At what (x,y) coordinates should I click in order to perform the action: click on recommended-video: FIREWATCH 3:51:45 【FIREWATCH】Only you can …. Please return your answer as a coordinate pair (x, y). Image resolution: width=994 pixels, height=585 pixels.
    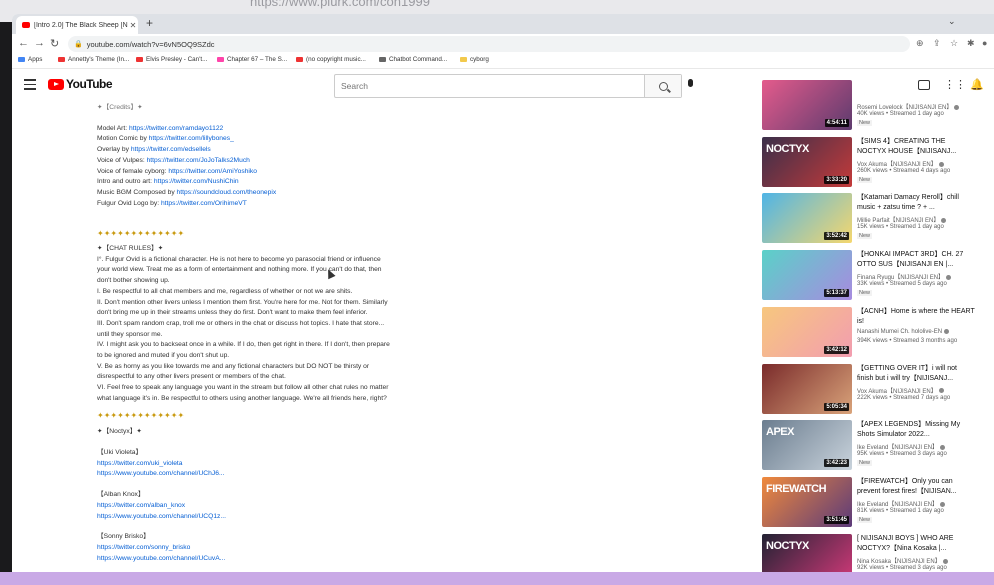
    Looking at the image, I should click on (872, 502).